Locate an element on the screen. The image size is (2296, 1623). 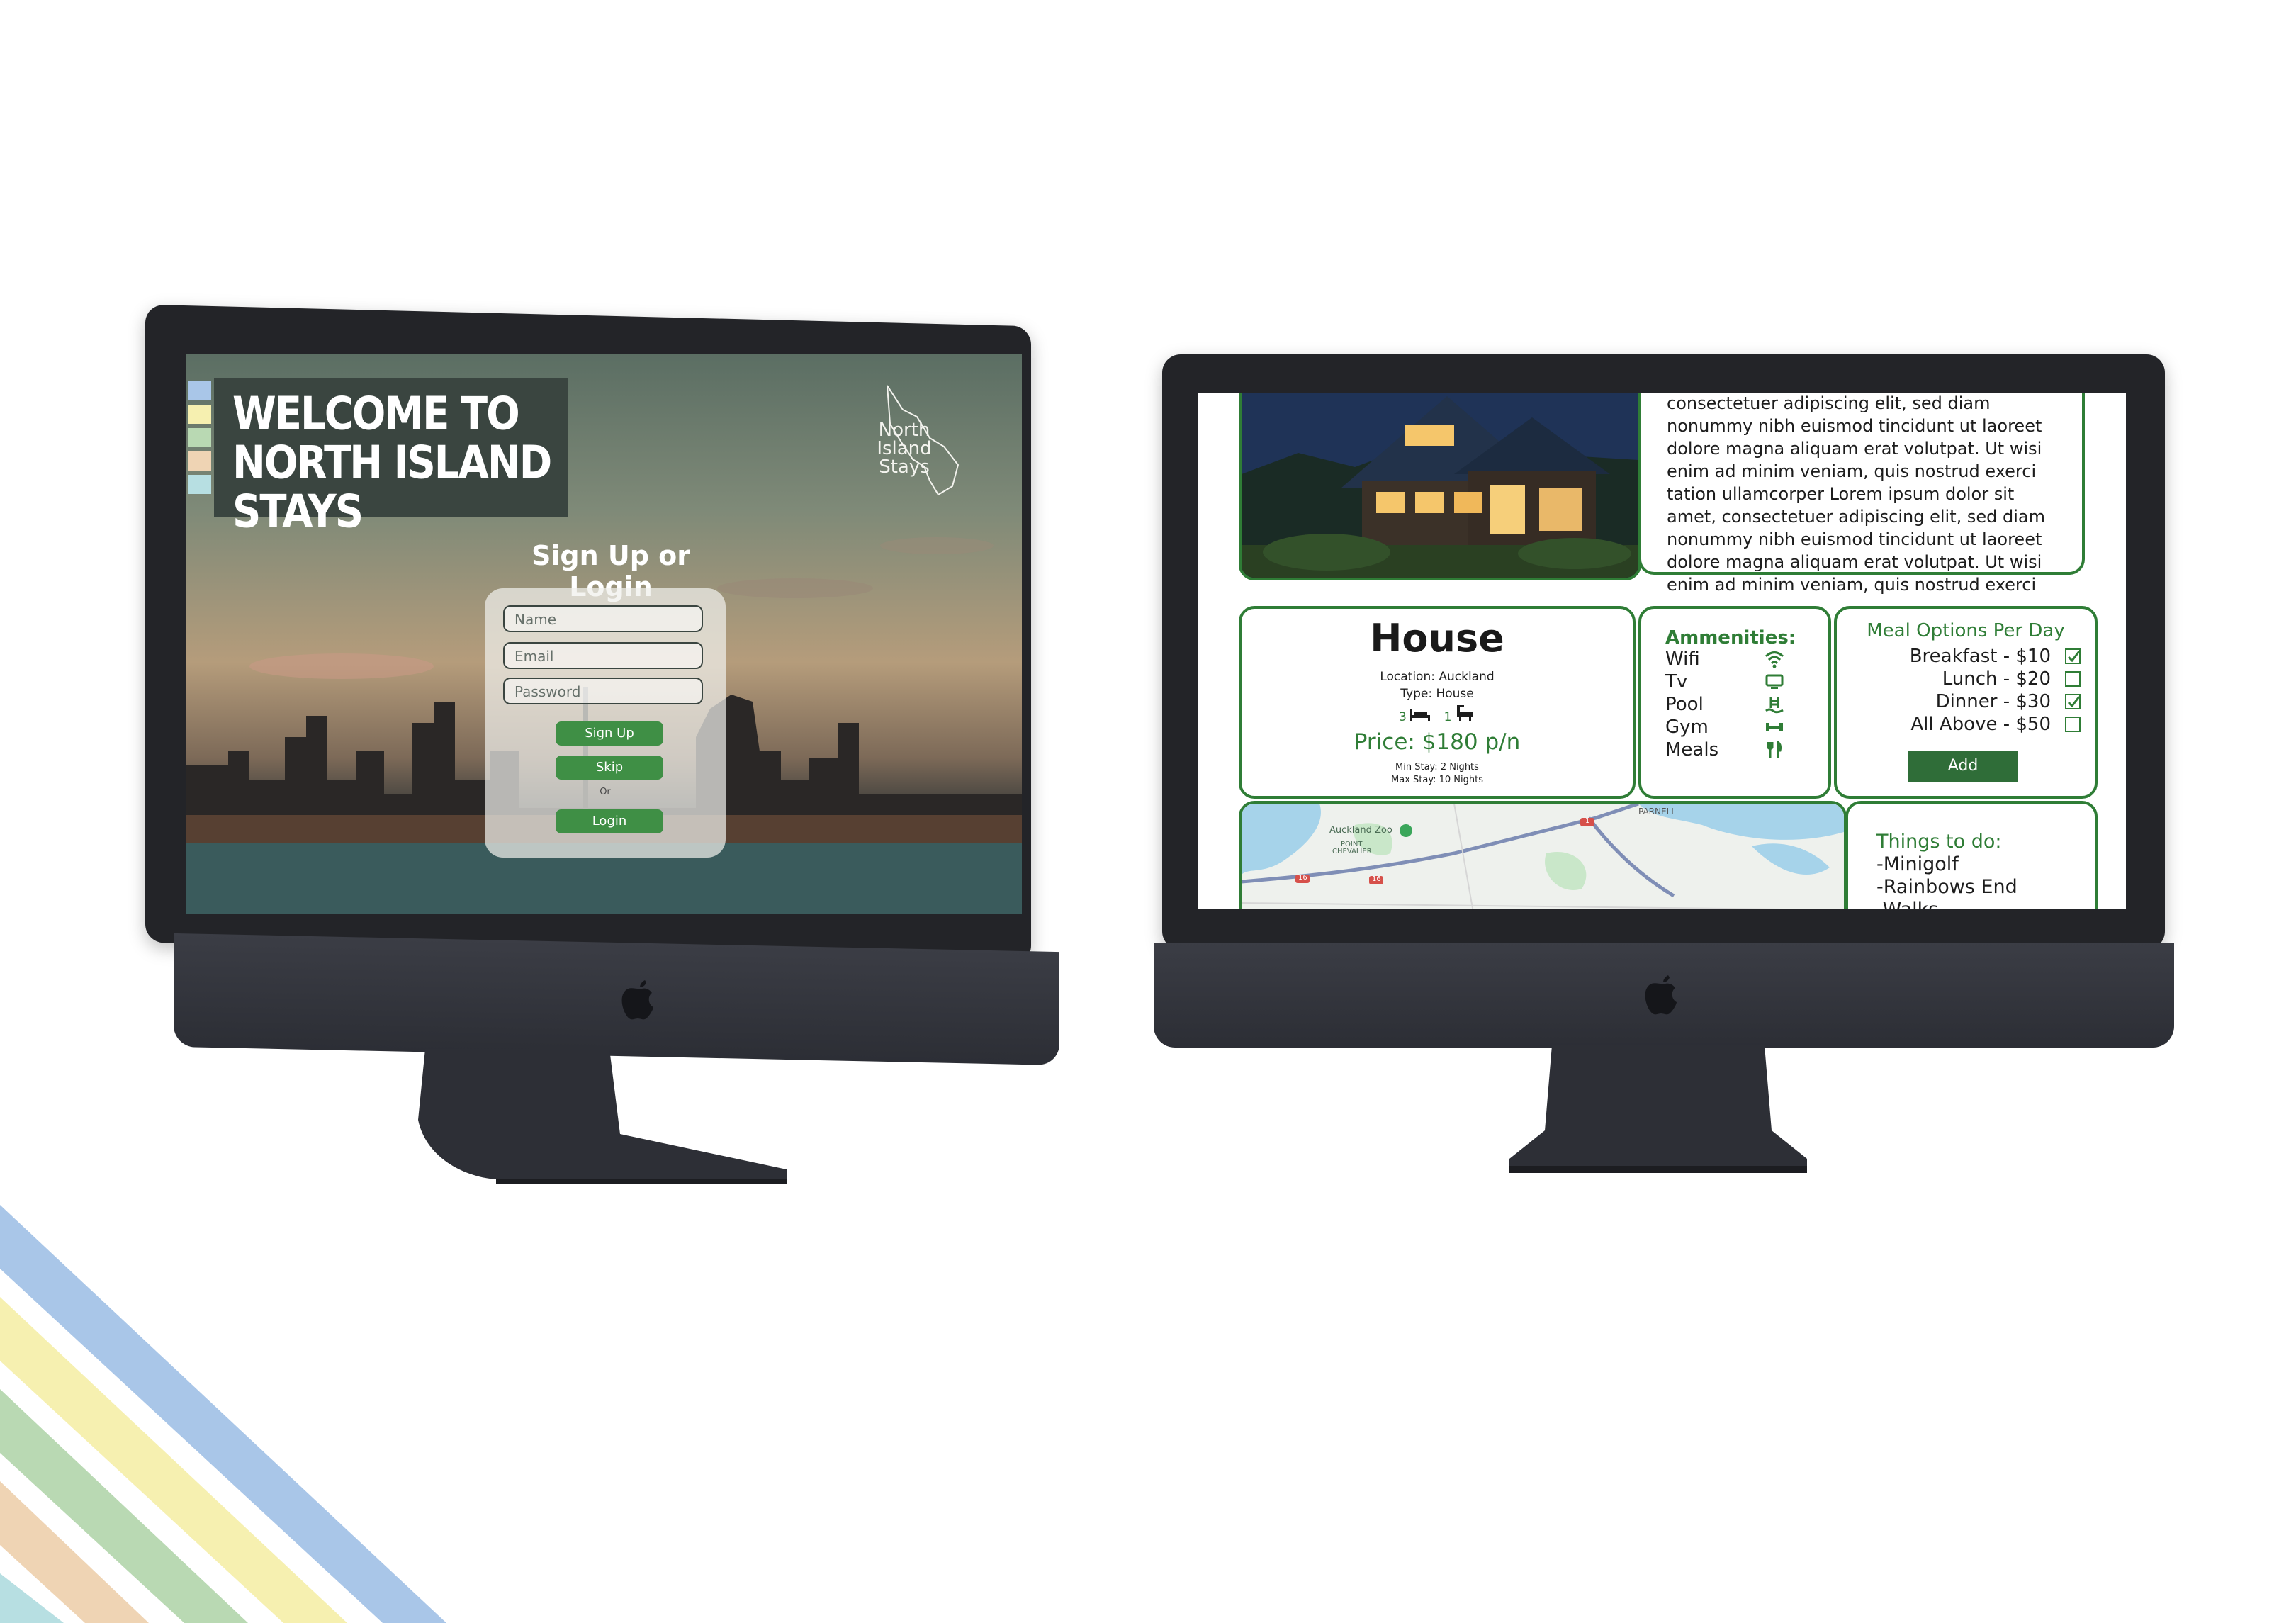
things-to-do-title: Things to do: is located at coordinates (1939, 842).